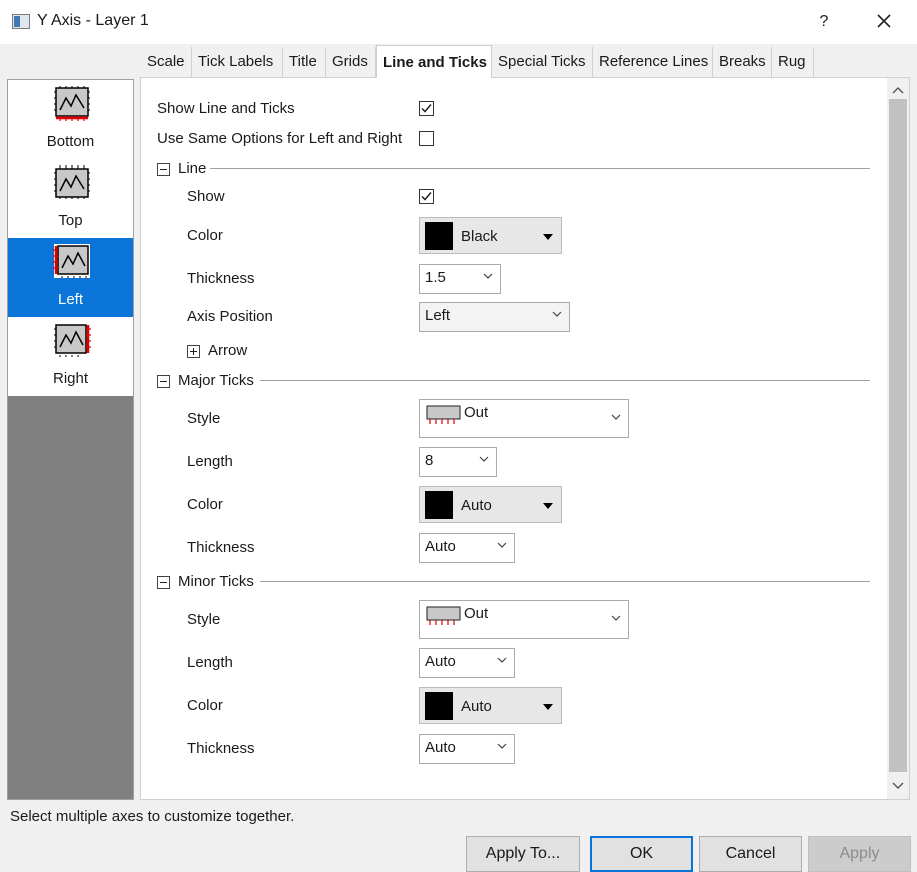 This screenshot has width=917, height=872. I want to click on close-button, so click(884, 21).